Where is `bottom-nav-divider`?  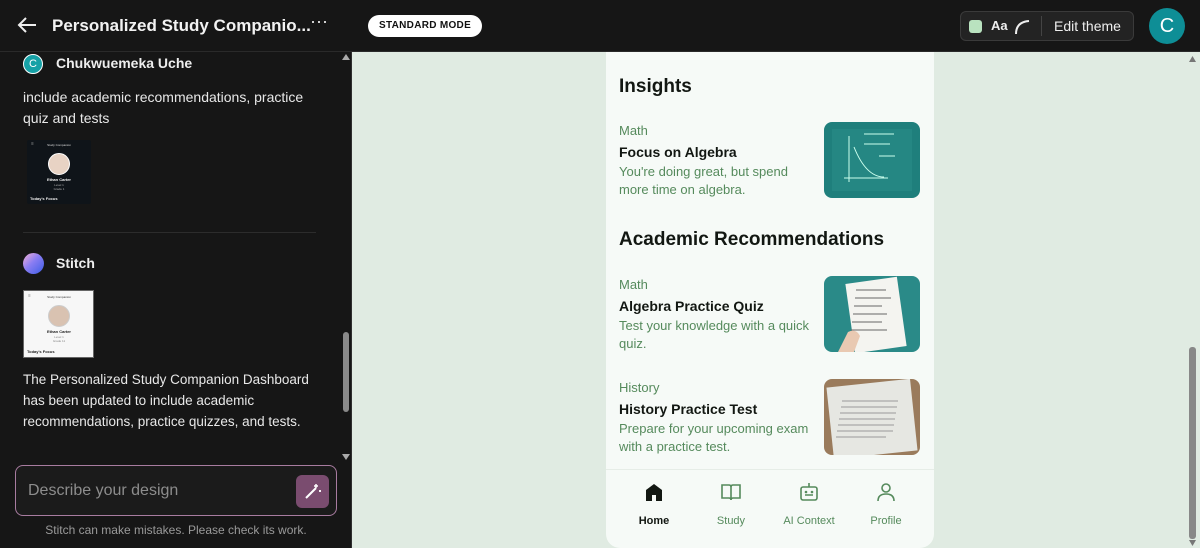 bottom-nav-divider is located at coordinates (770, 469).